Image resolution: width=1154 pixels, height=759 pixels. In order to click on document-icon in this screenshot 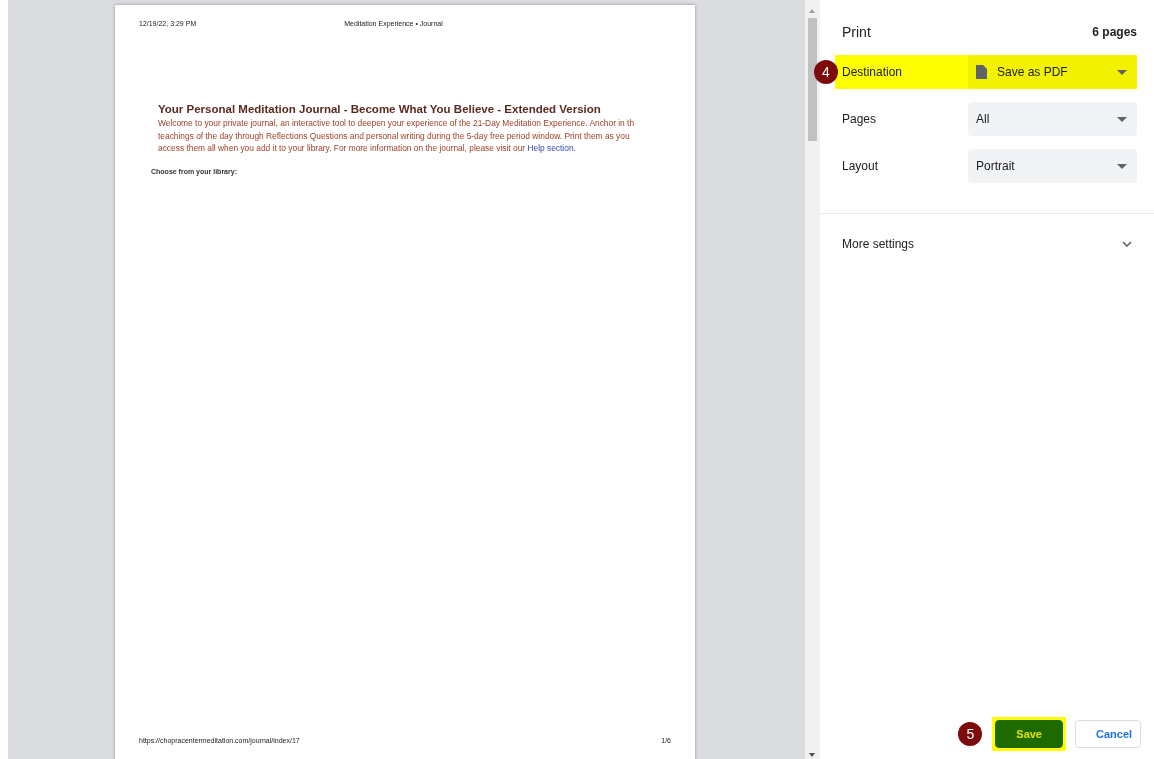, I will do `click(981, 72)`.